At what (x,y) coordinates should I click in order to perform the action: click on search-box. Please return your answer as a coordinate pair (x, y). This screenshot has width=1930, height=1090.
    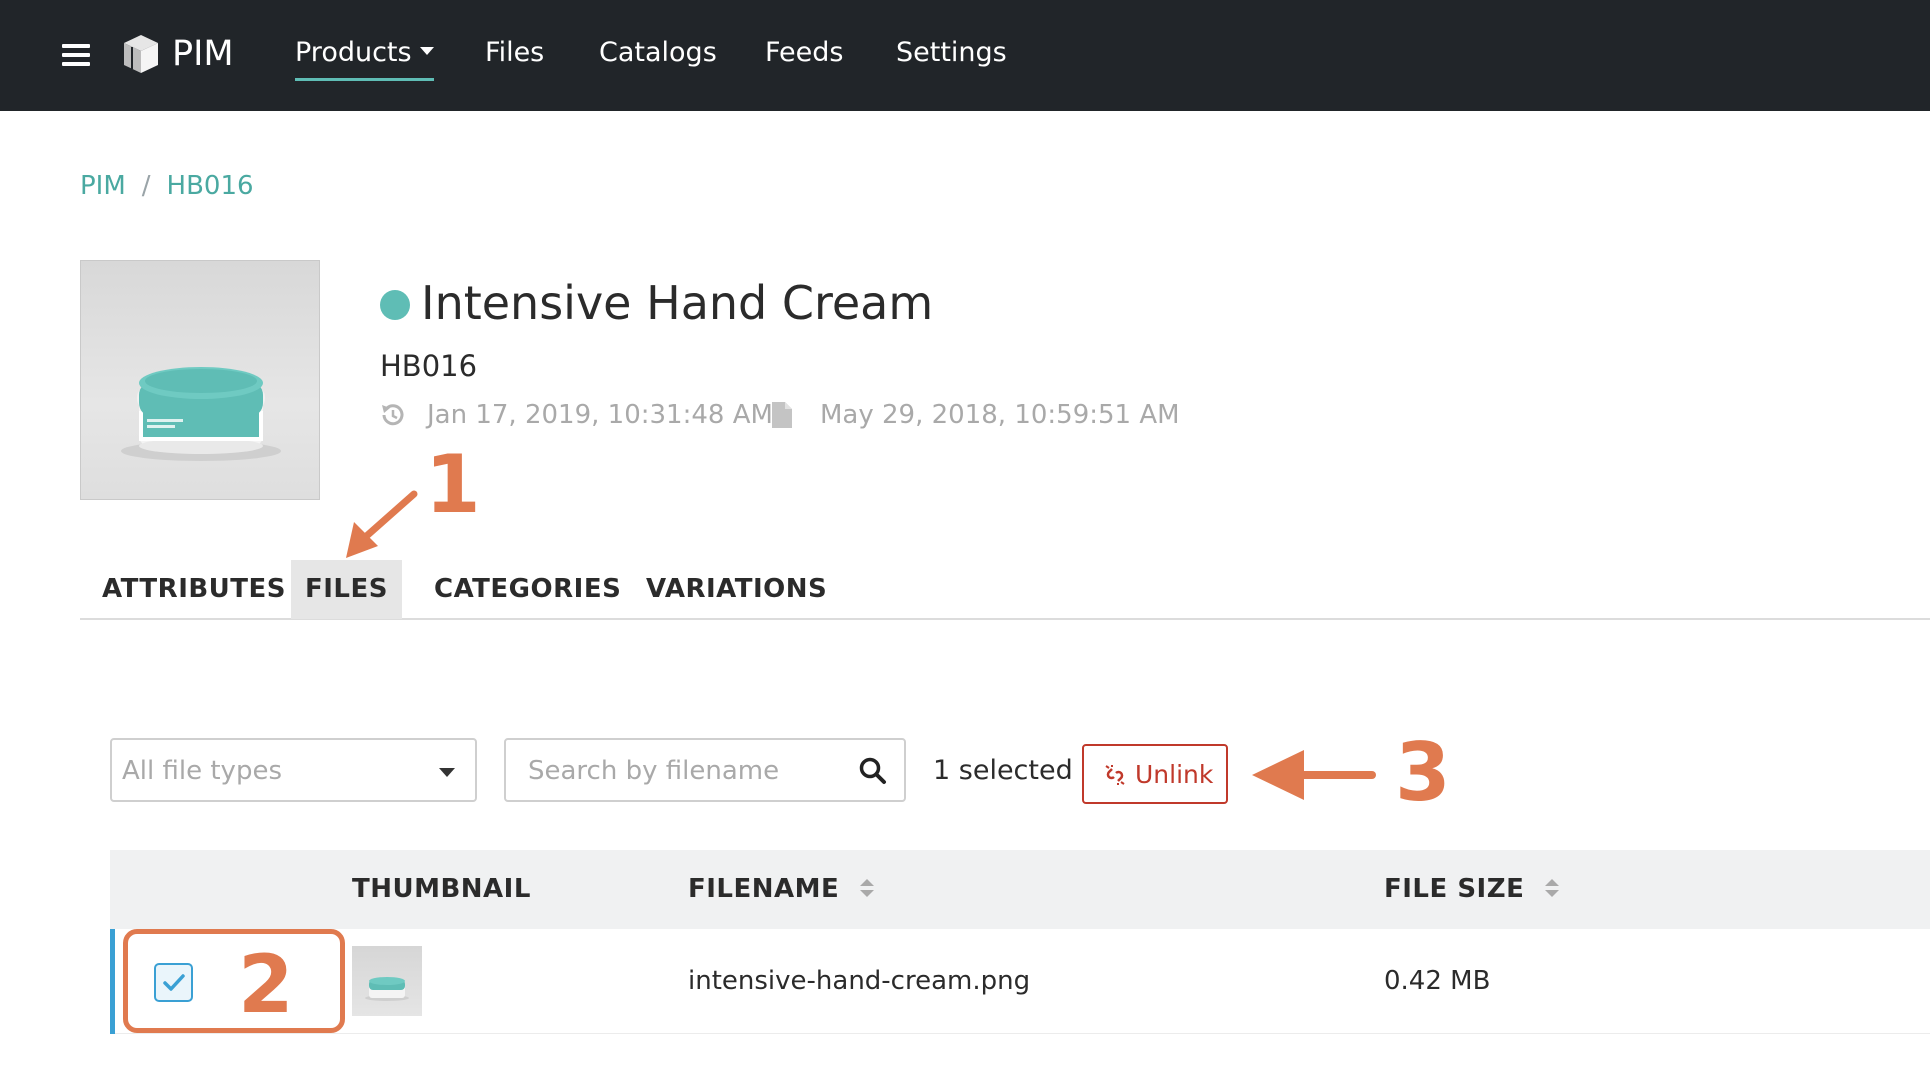
    Looking at the image, I should click on (705, 770).